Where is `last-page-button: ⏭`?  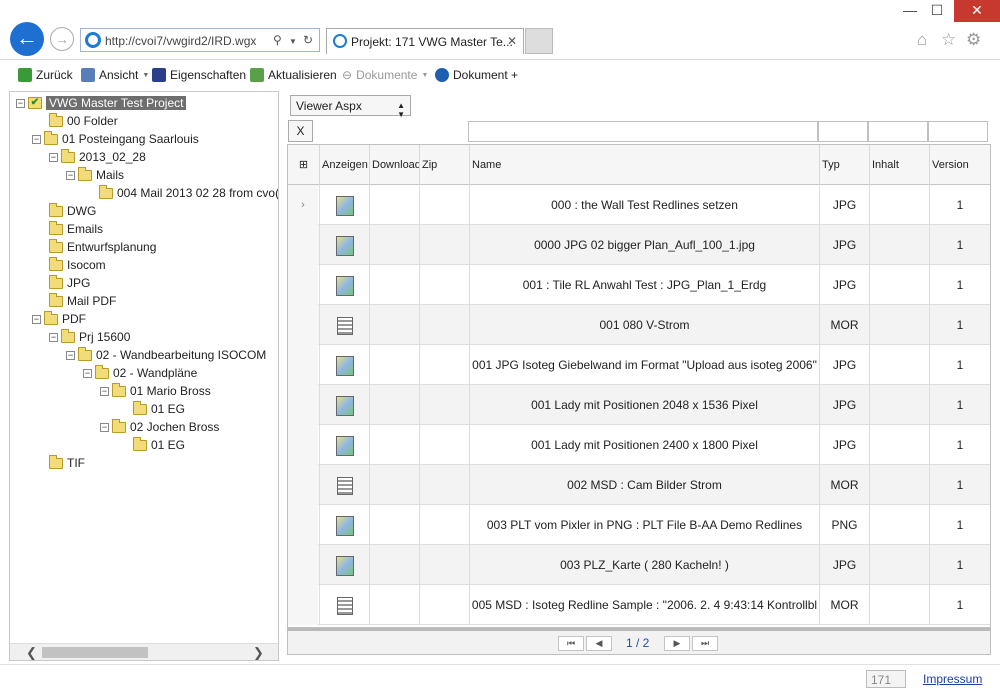 last-page-button: ⏭ is located at coordinates (705, 643).